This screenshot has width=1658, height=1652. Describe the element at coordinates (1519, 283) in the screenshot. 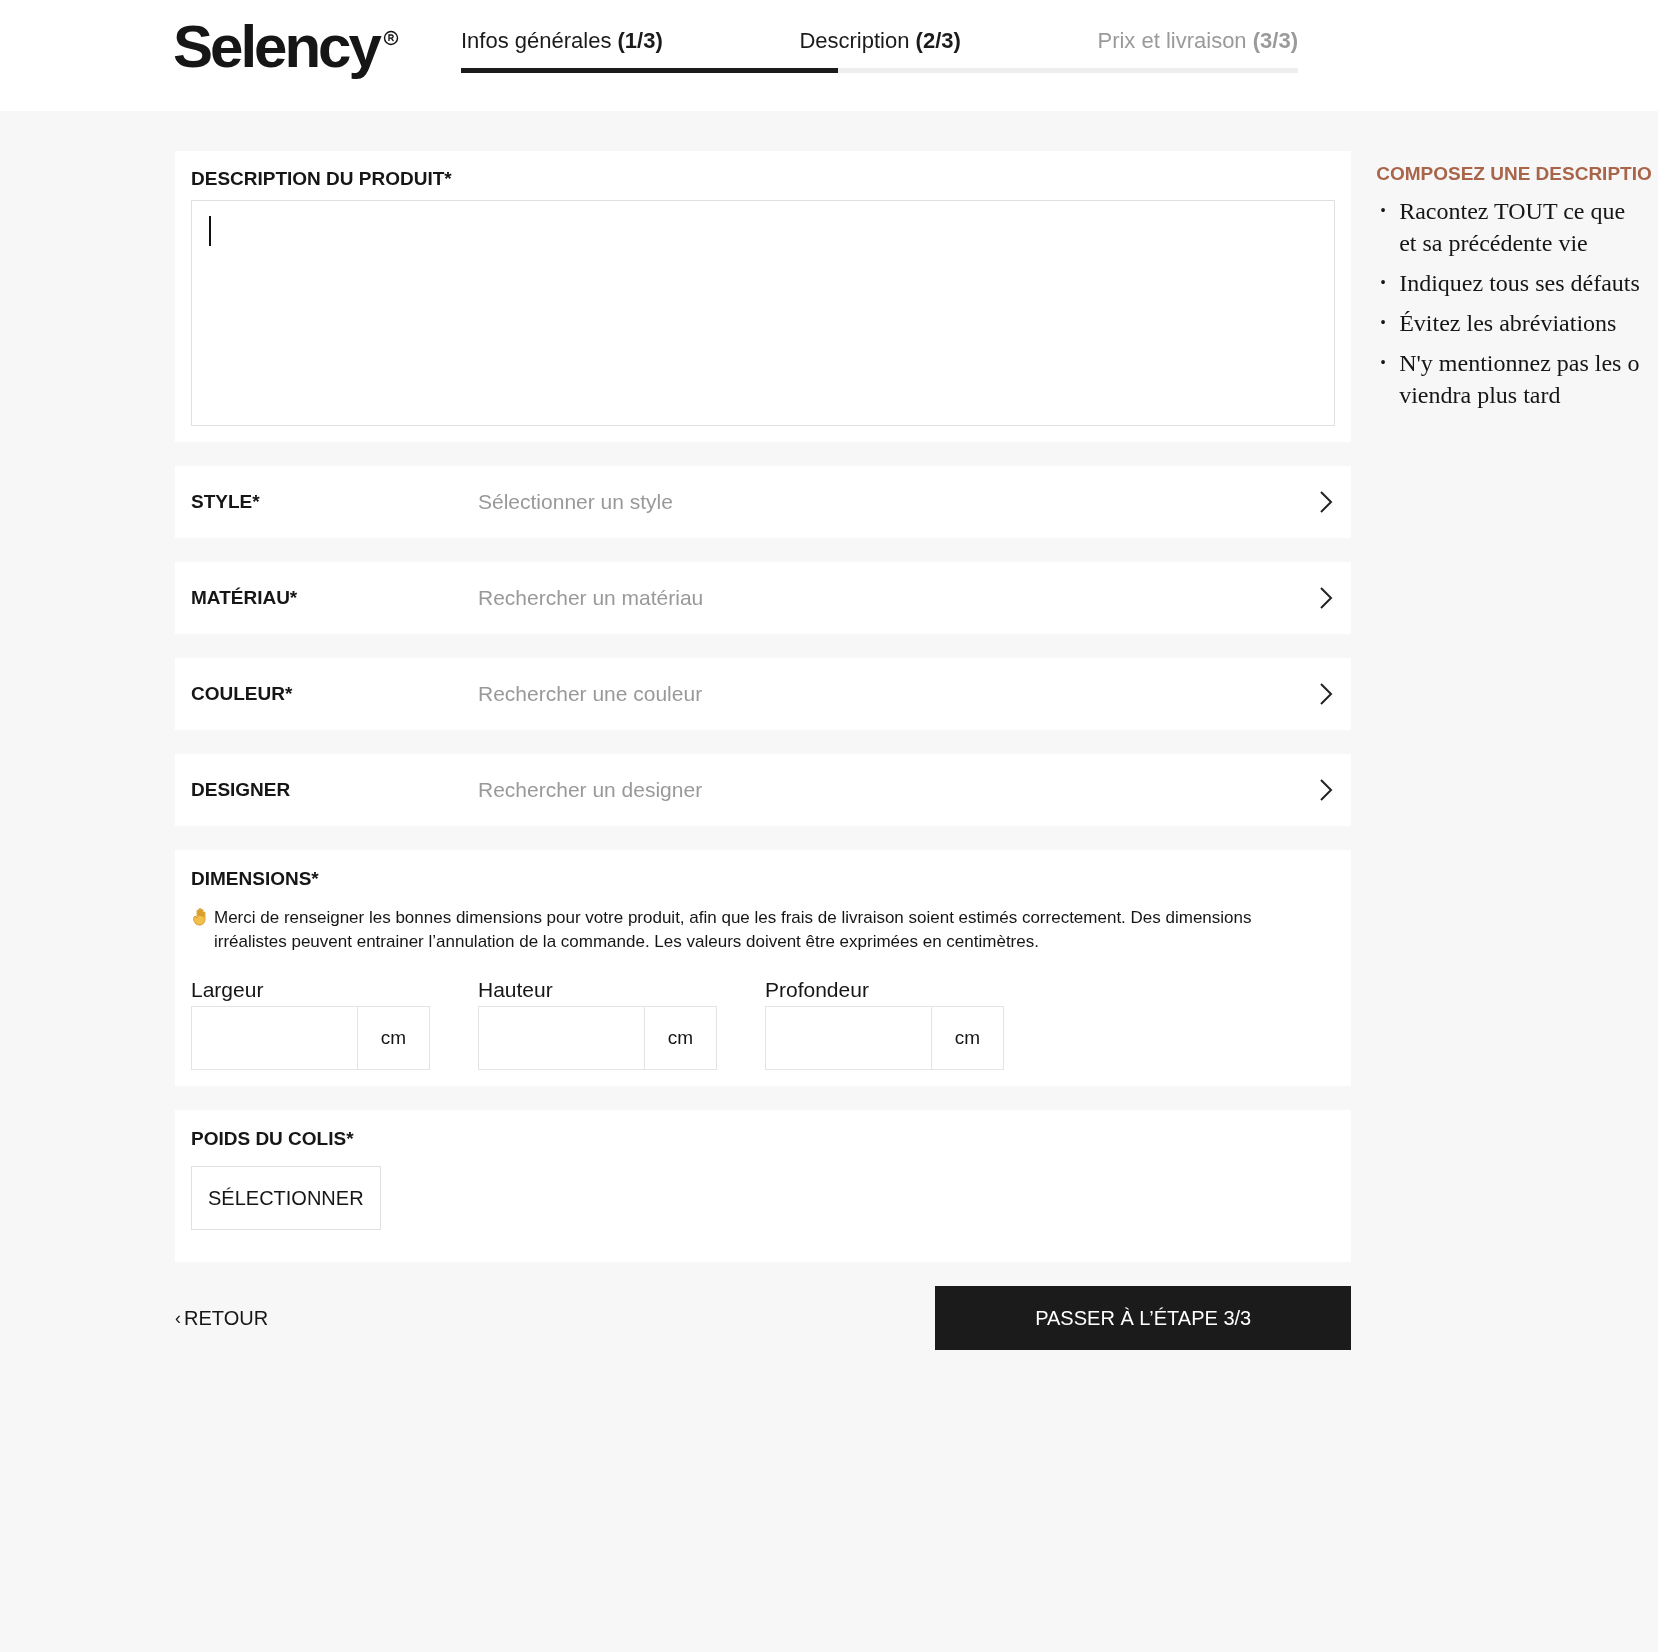

I see `tip-item: Indiquez tous ses défauts` at that location.